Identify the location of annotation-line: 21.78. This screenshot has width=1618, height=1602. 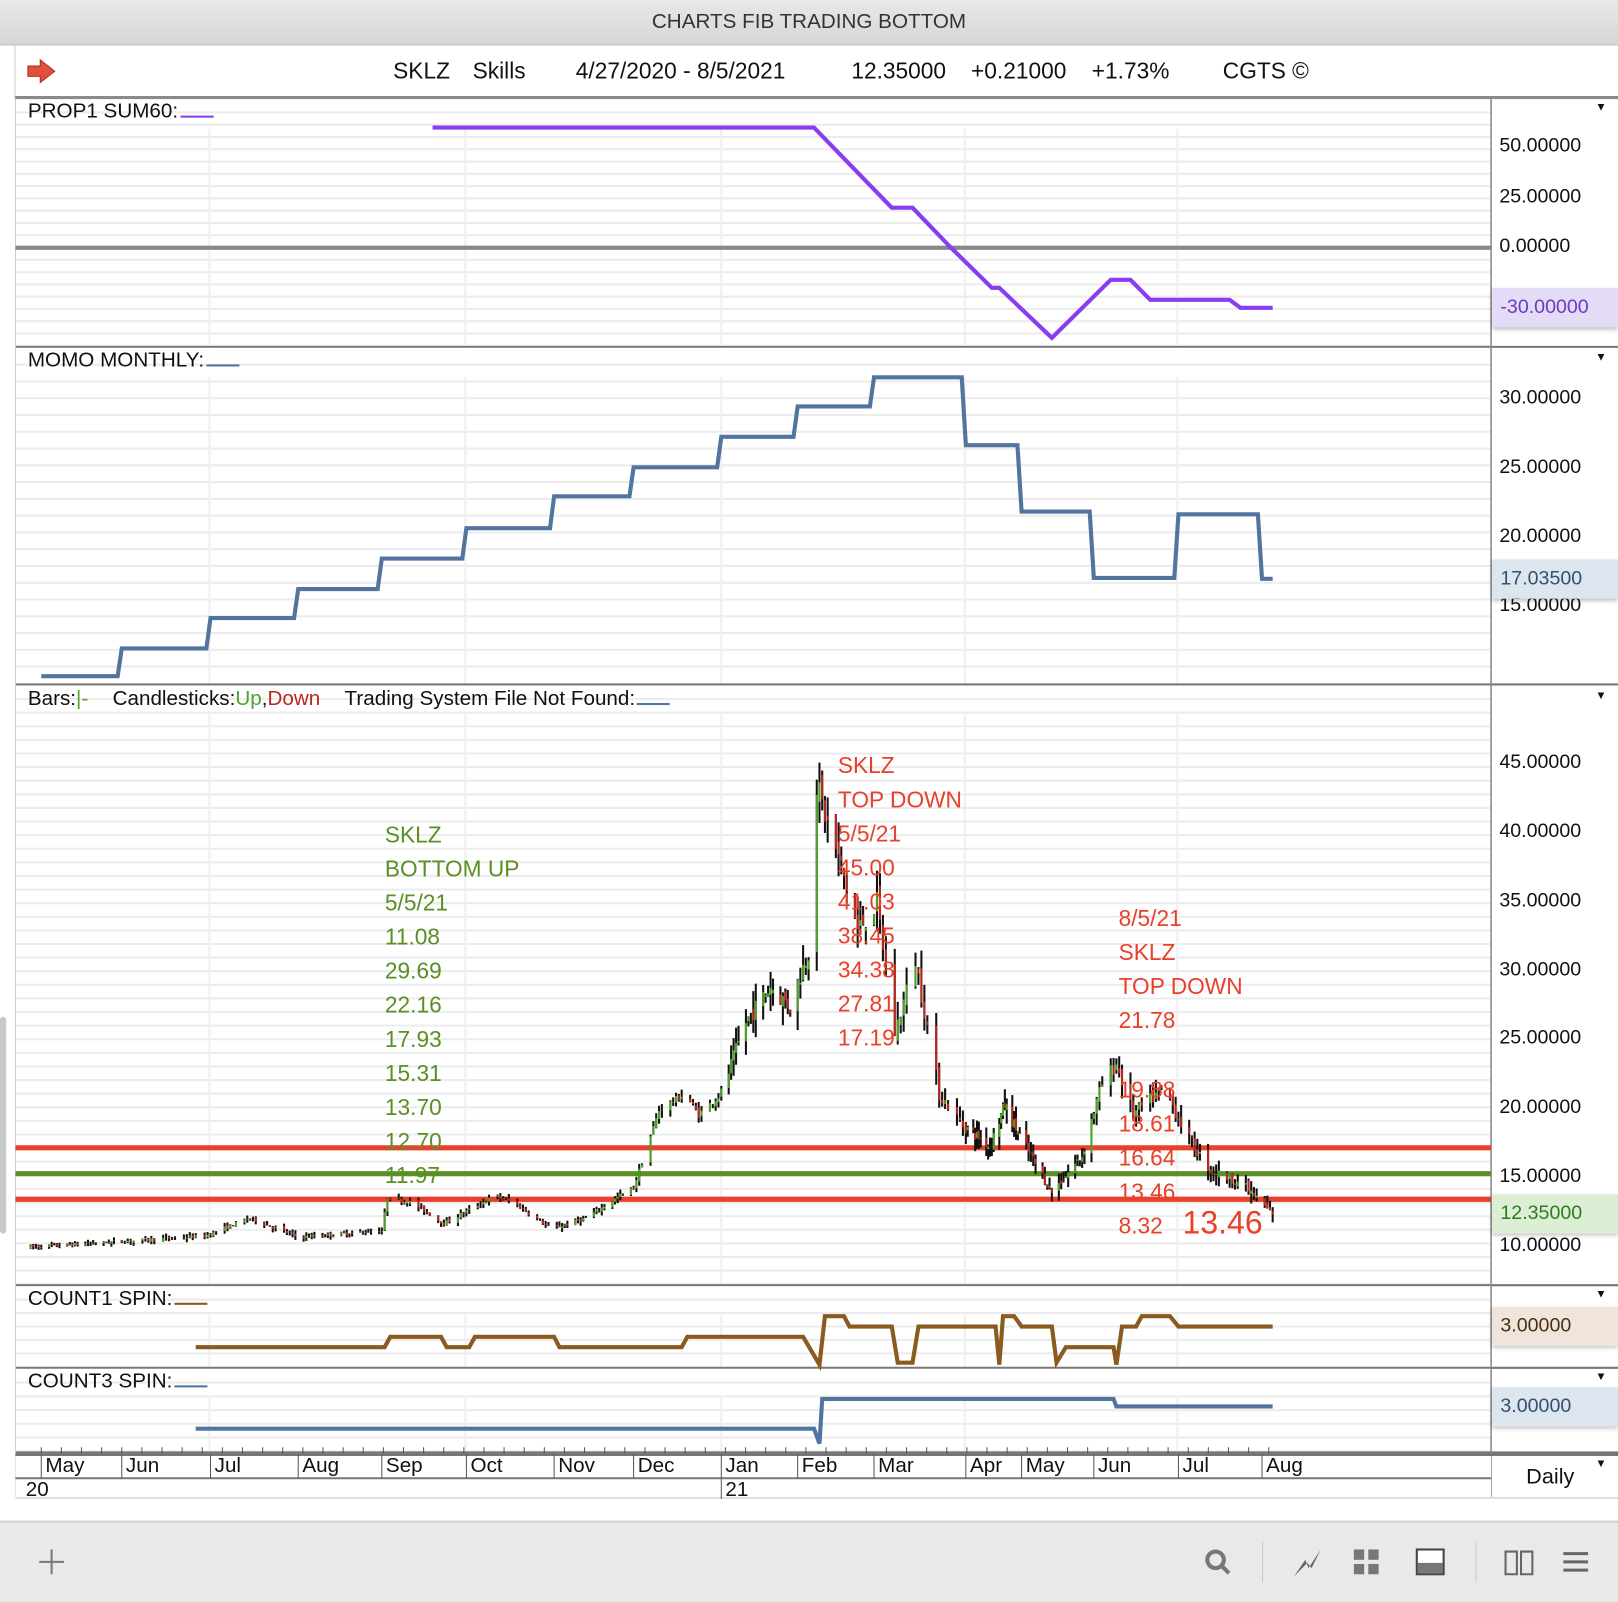
(1147, 1020).